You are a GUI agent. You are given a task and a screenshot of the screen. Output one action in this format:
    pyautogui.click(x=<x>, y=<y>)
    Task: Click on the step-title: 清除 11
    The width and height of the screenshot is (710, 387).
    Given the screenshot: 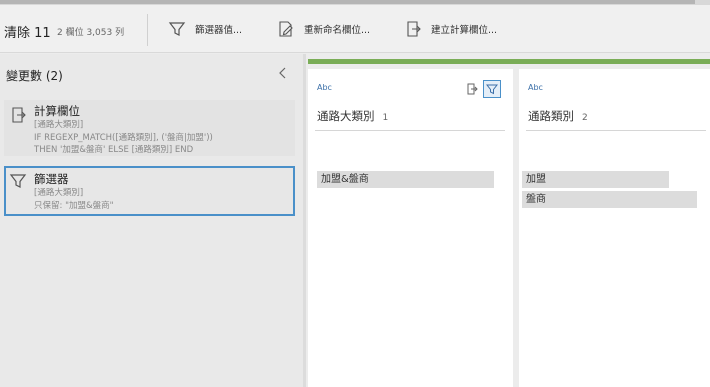 What is the action you would take?
    pyautogui.click(x=27, y=33)
    